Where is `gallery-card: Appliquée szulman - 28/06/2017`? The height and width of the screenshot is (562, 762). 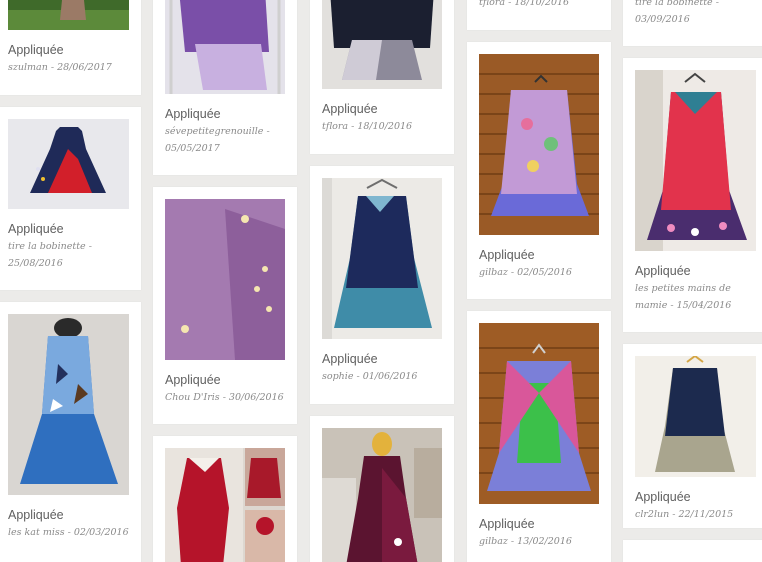
gallery-card: Appliquée szulman - 28/06/2017 is located at coordinates (70, 47).